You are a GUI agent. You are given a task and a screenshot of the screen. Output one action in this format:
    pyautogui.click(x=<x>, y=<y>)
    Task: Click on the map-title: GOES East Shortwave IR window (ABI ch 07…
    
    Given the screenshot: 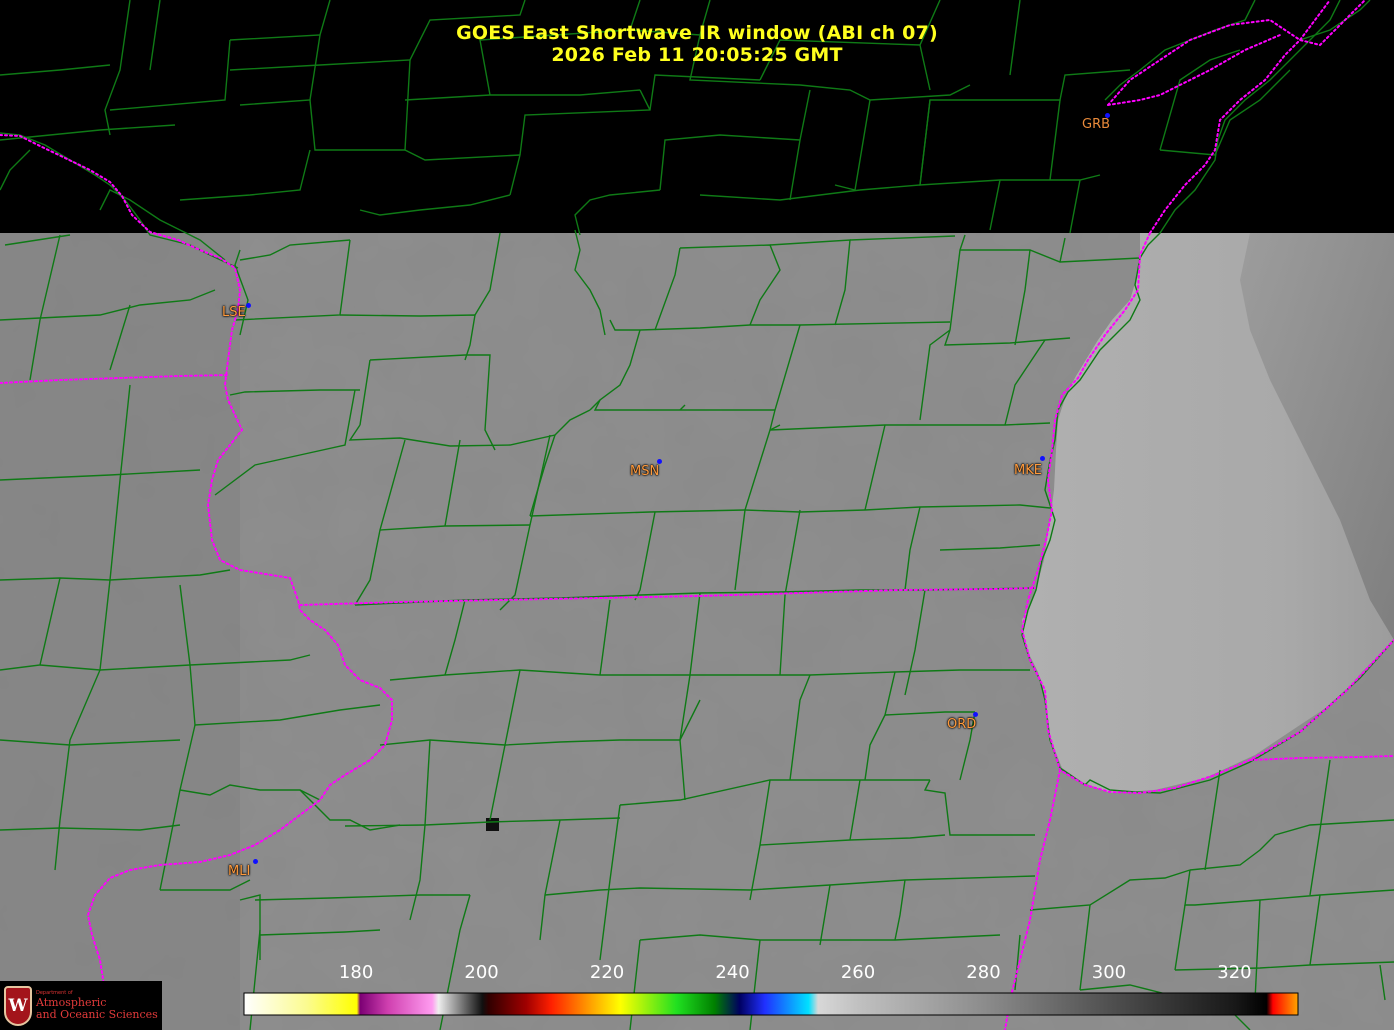 What is the action you would take?
    pyautogui.click(x=697, y=33)
    